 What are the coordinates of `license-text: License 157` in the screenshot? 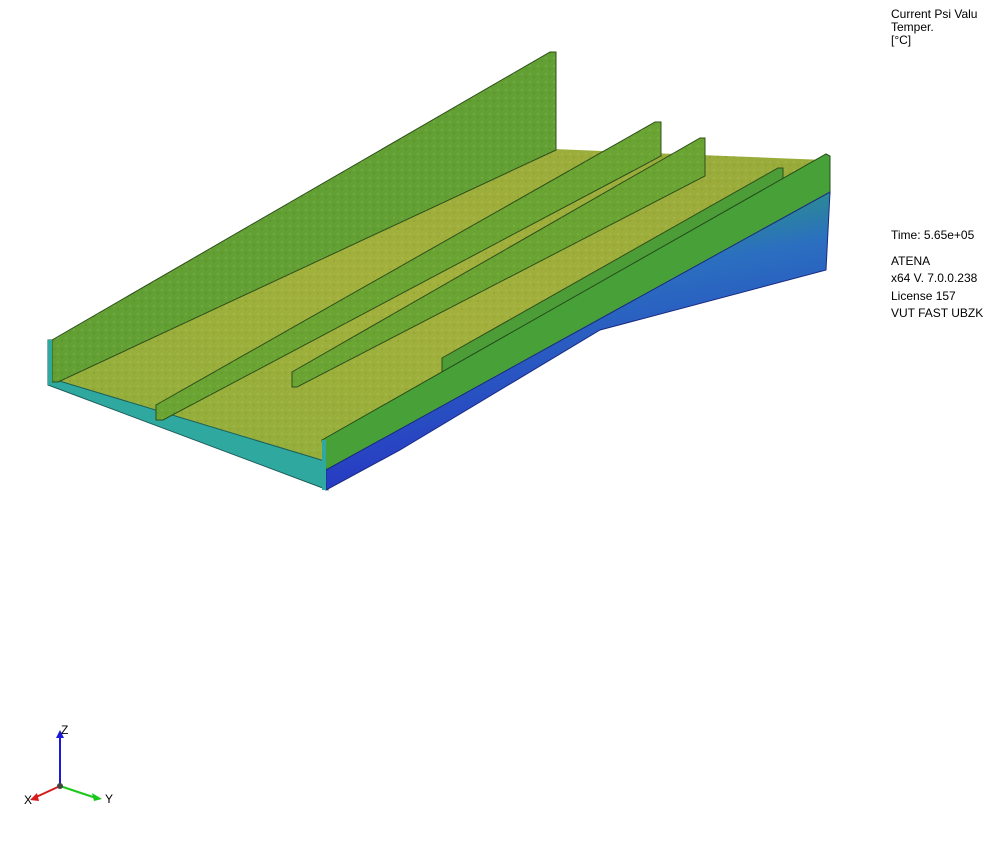 It's located at (923, 295).